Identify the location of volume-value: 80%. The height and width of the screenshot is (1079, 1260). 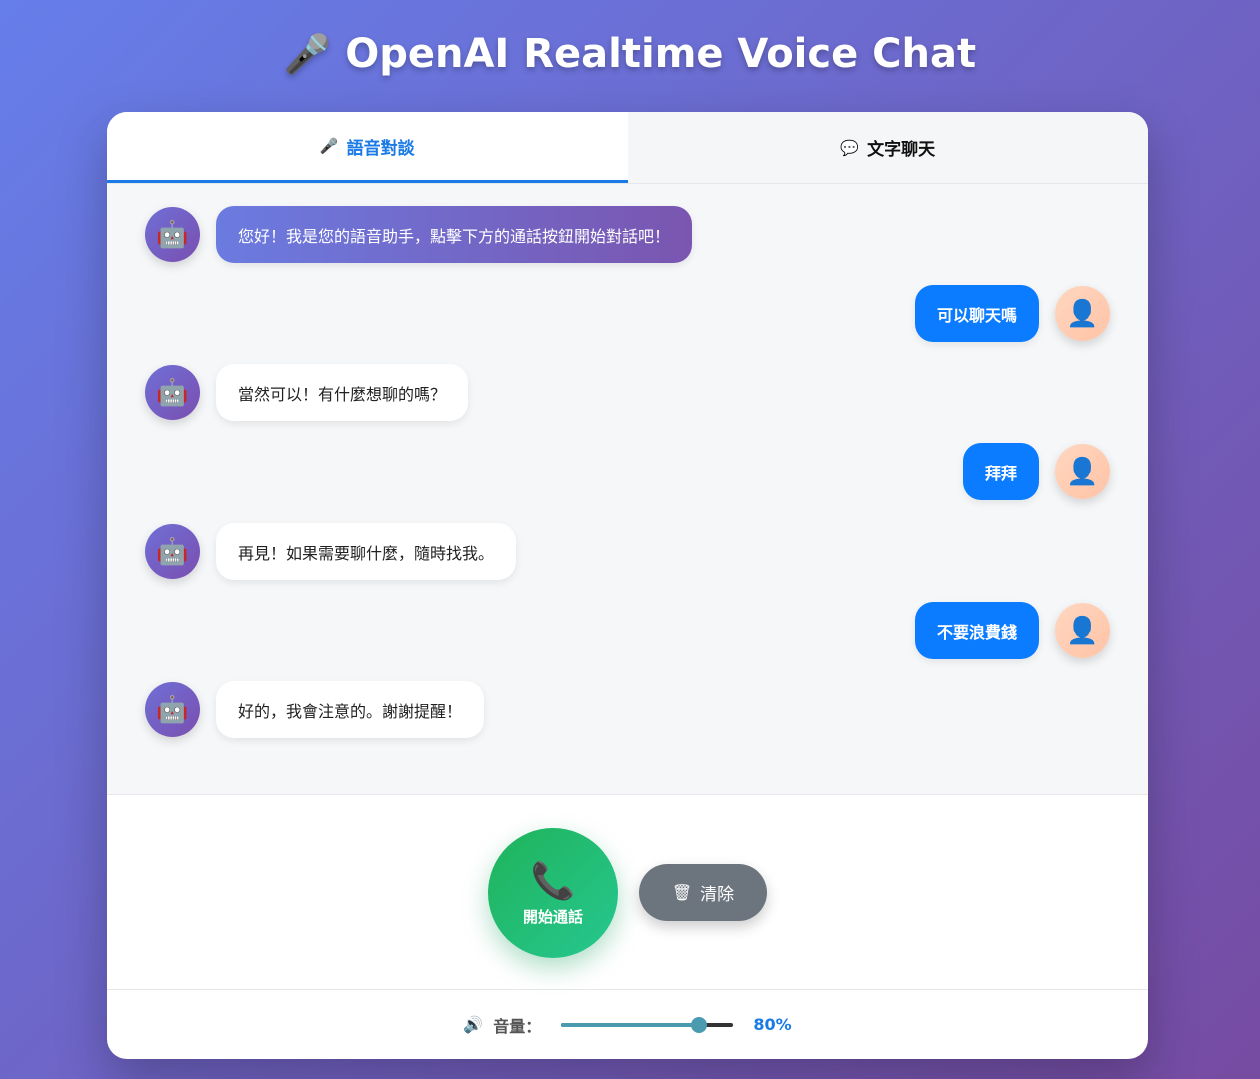
(772, 1024).